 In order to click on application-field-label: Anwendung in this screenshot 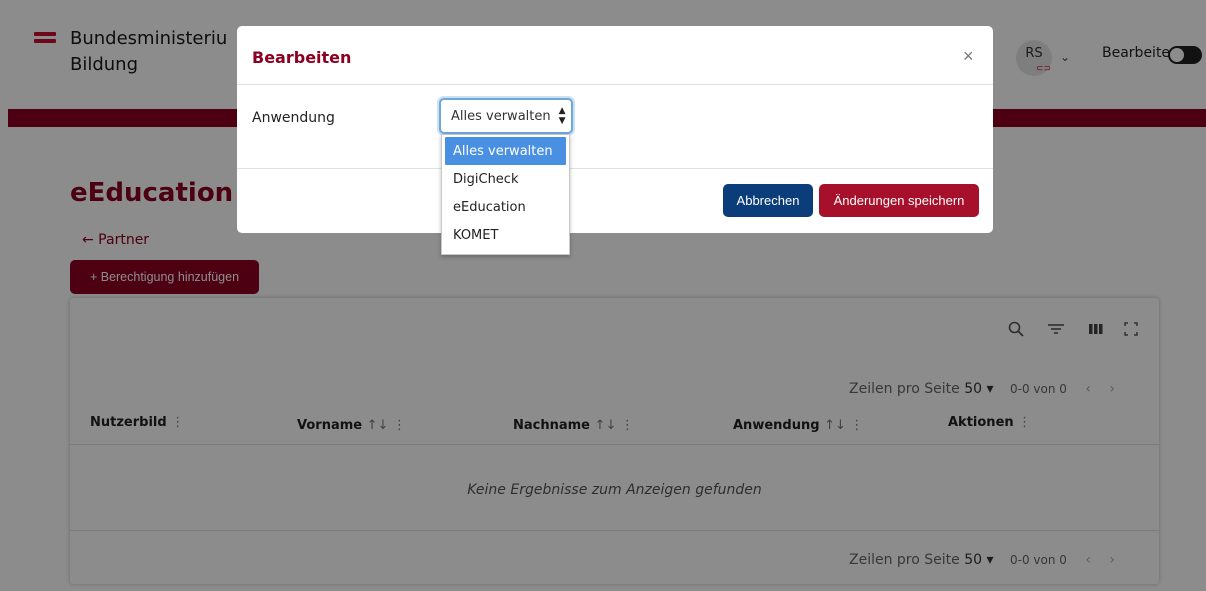, I will do `click(293, 118)`.